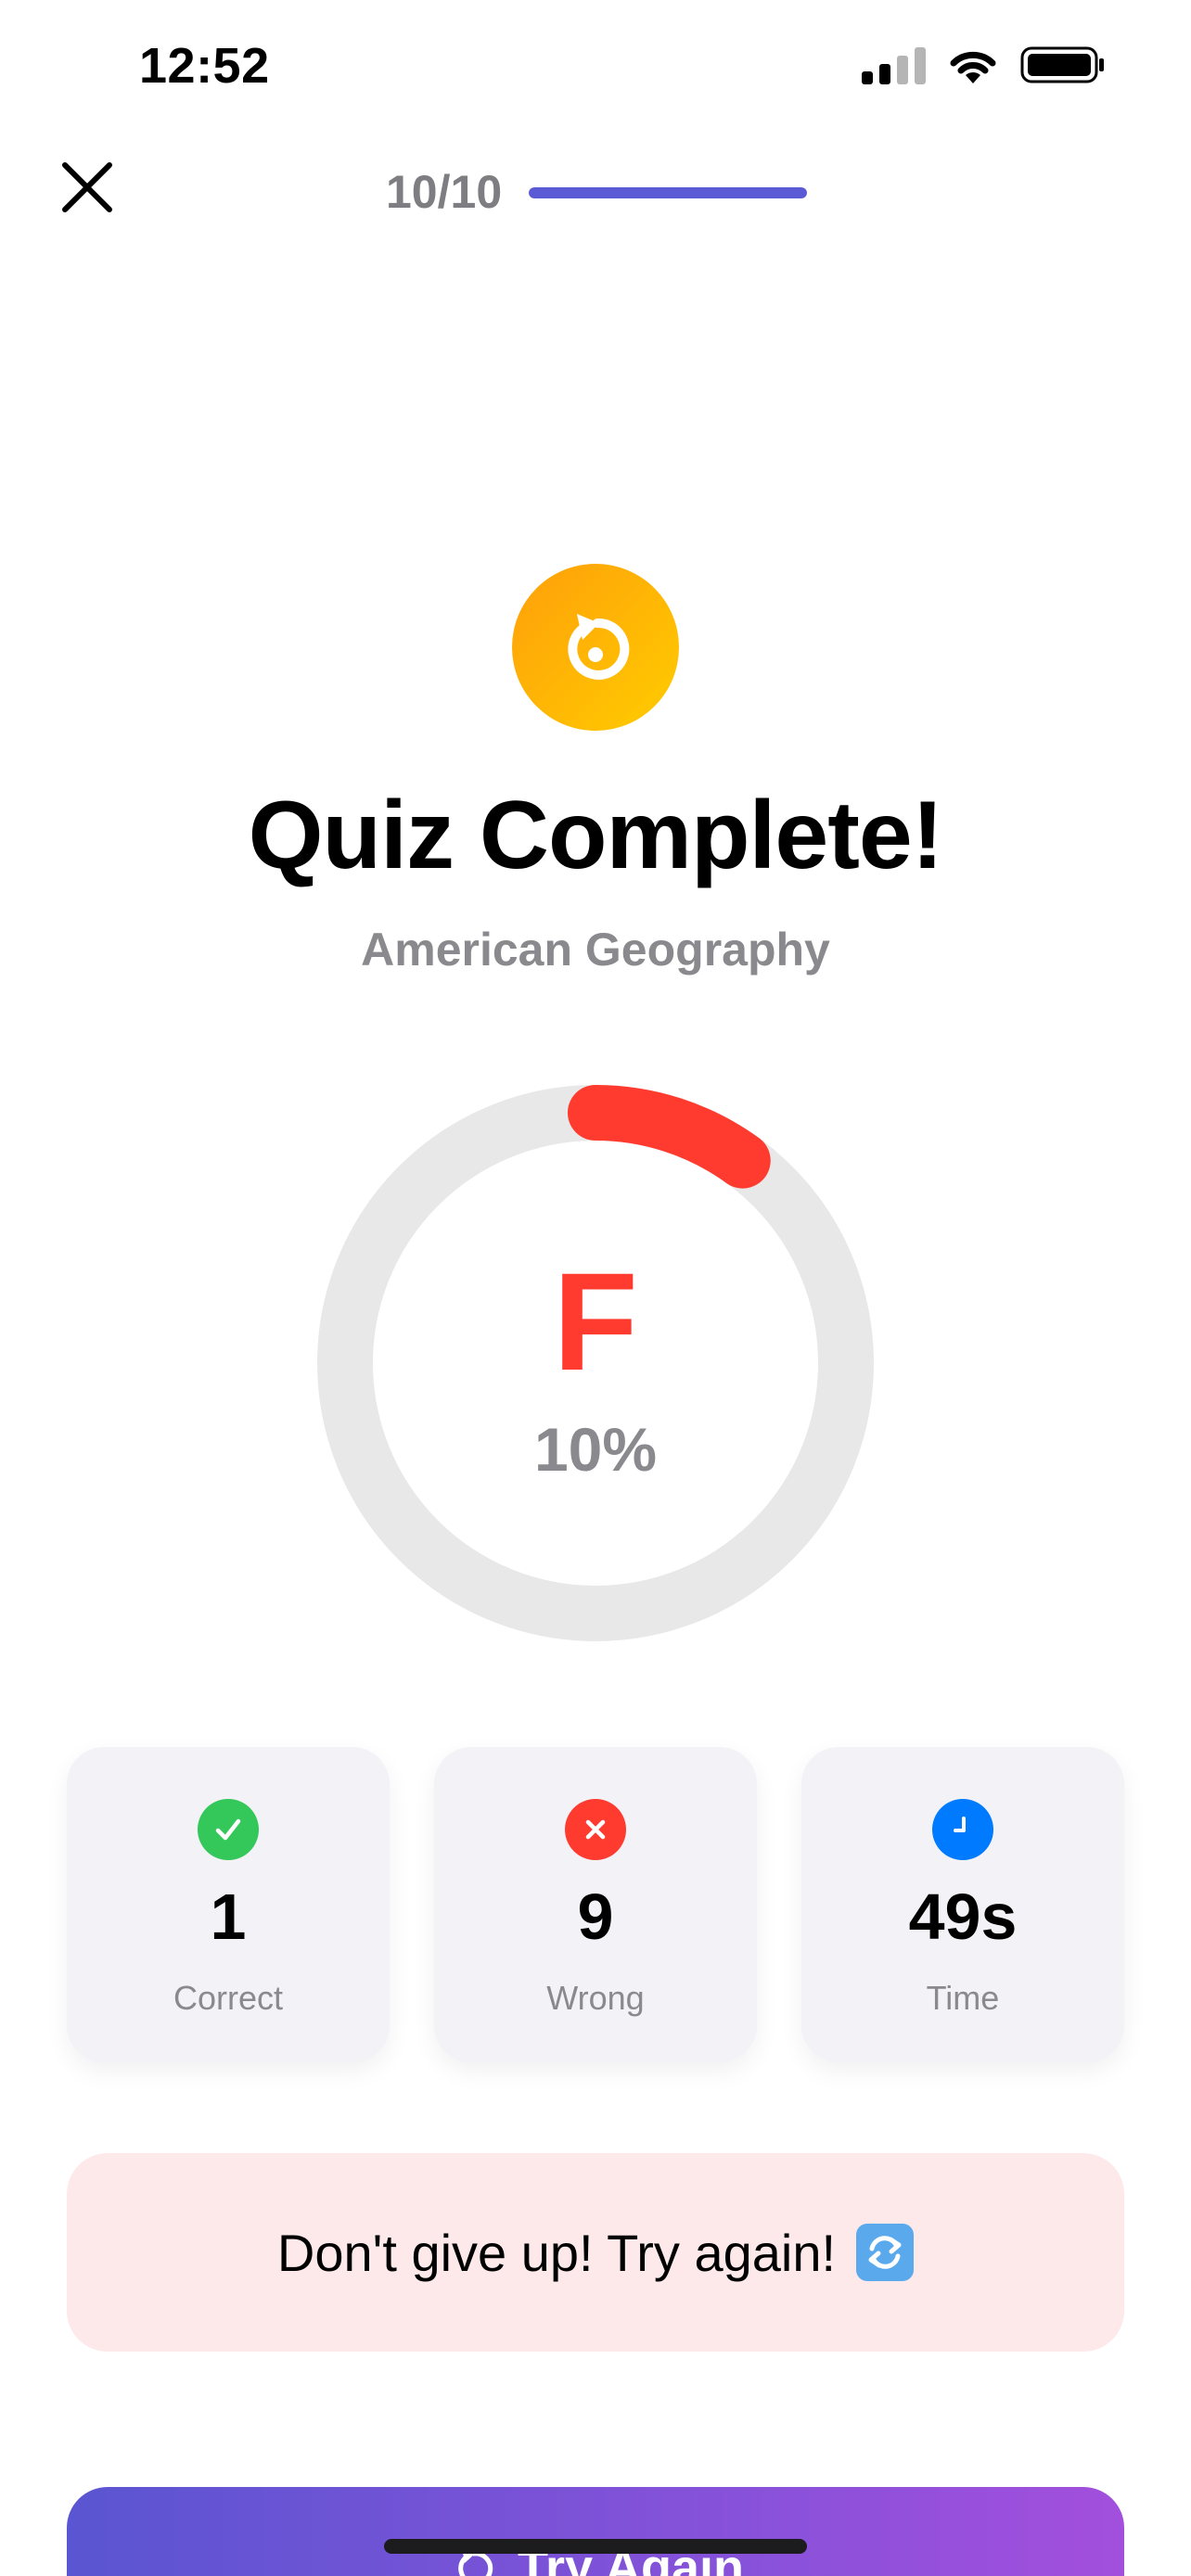  What do you see at coordinates (595, 1917) in the screenshot?
I see `stat-value: 9` at bounding box center [595, 1917].